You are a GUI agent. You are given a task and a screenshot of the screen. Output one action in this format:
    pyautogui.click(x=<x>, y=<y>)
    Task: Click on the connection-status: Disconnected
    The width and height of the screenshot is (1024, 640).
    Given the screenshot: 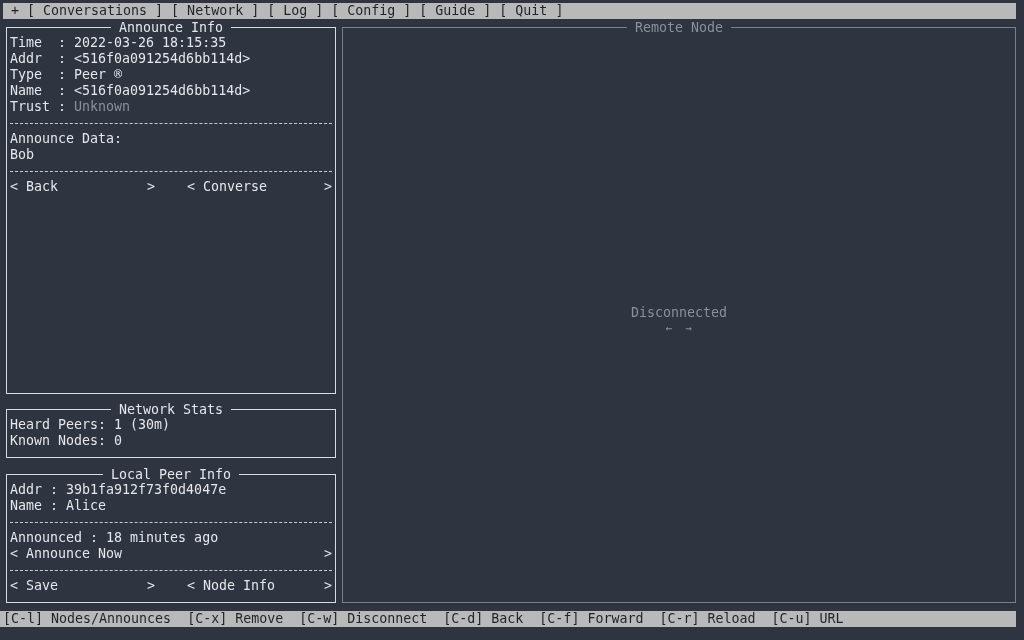 What is the action you would take?
    pyautogui.click(x=679, y=312)
    